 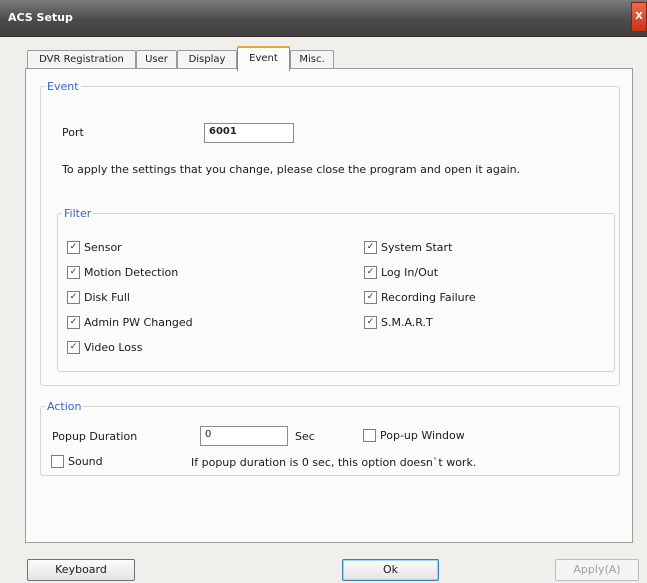 I want to click on keyboard-button: Keyboard, so click(x=81, y=570).